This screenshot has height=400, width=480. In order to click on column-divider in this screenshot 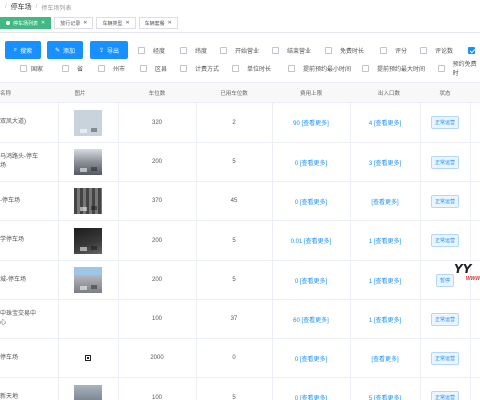, I will do `click(470, 122)`.